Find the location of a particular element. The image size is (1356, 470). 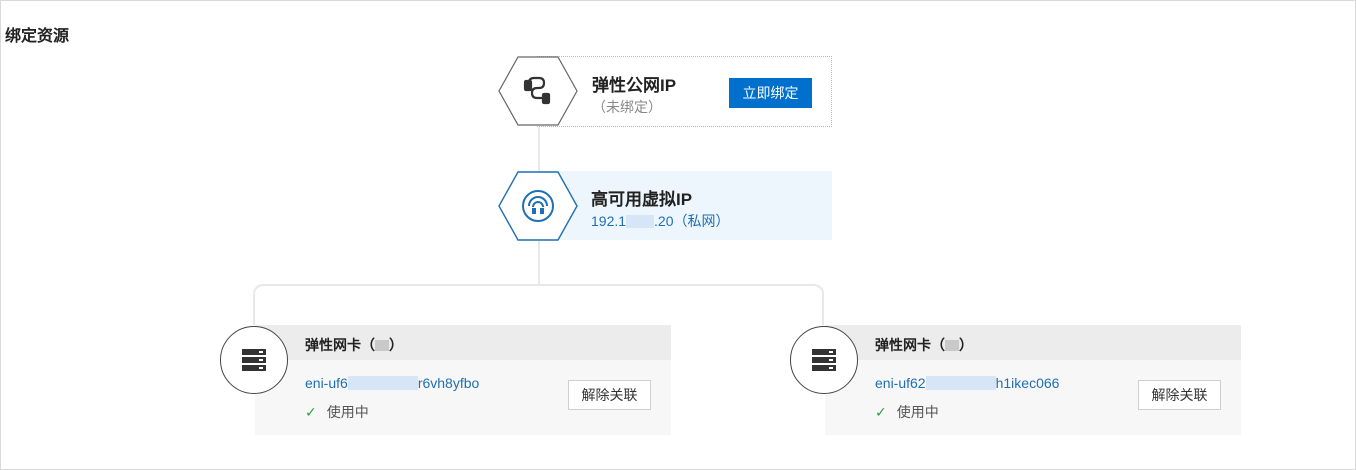

eip-hexagon is located at coordinates (538, 91).